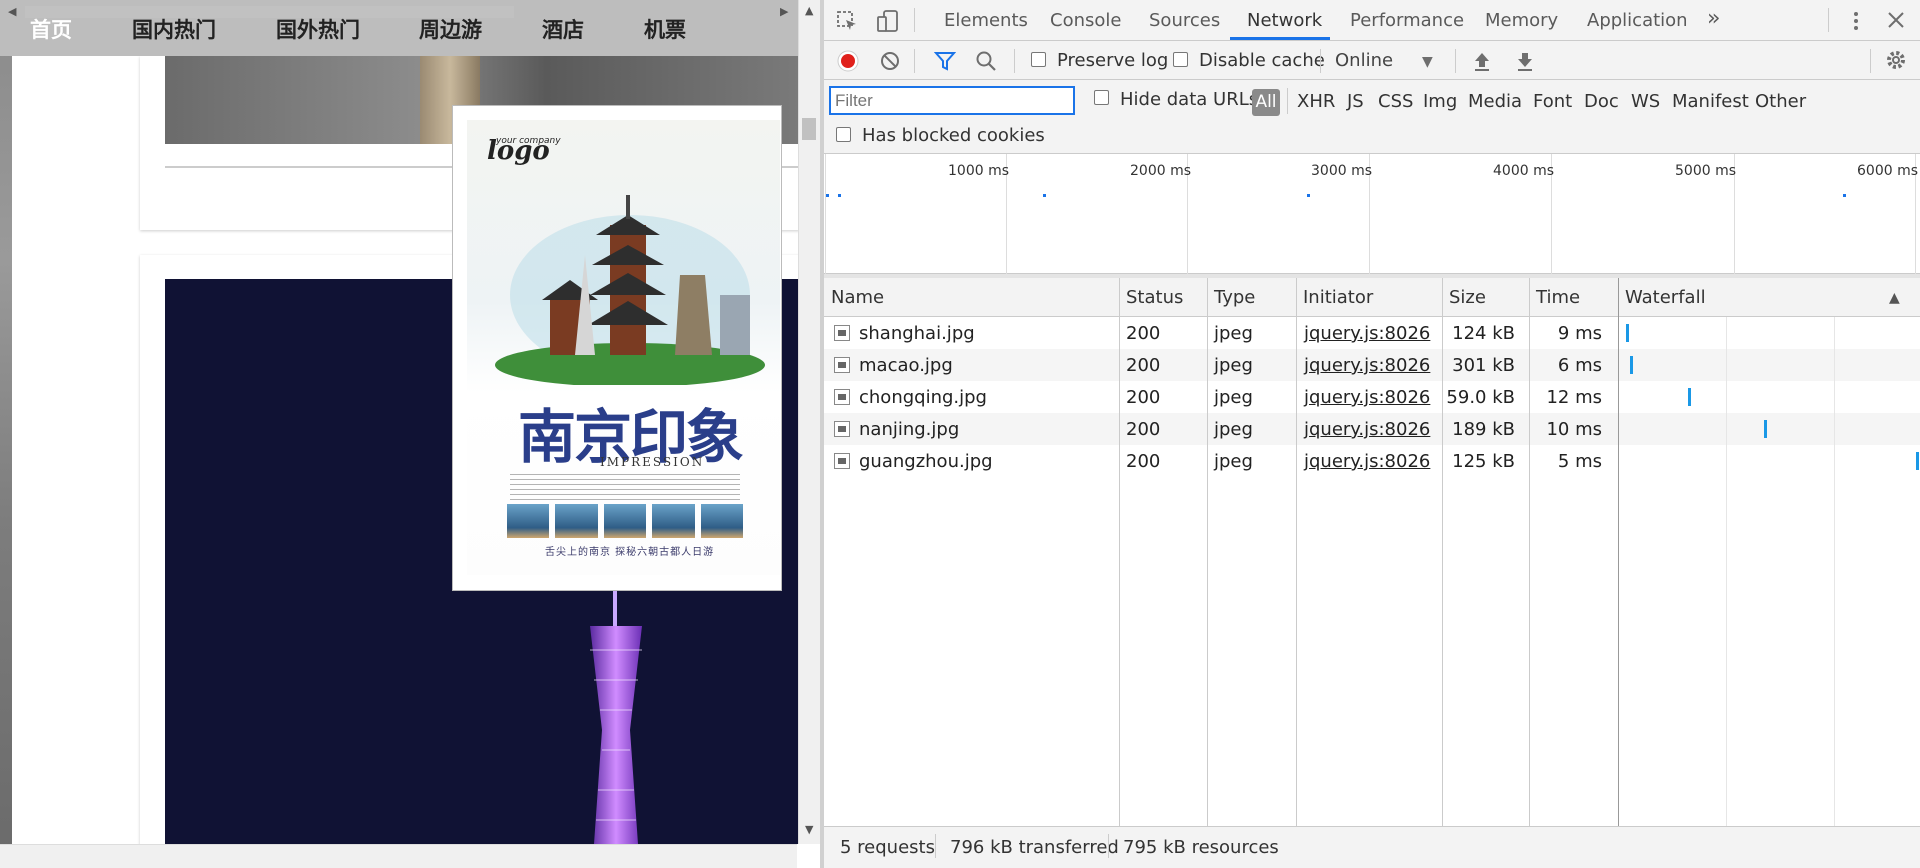 This screenshot has width=1920, height=868. I want to click on scroll-up-arrow-icon: ▲, so click(809, 10).